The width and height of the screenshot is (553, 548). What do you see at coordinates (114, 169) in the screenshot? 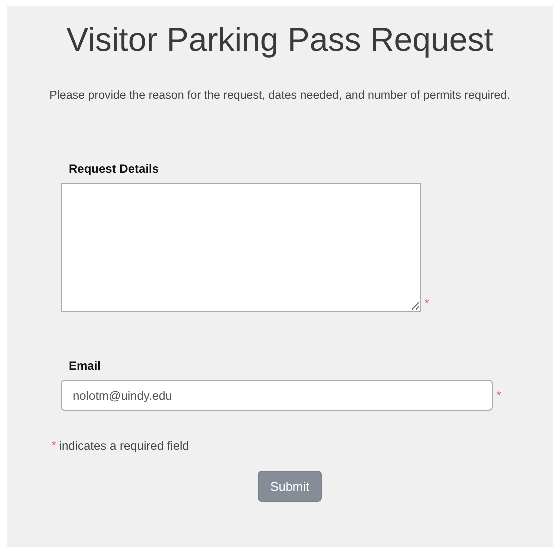
I see `field-label: Request Details` at bounding box center [114, 169].